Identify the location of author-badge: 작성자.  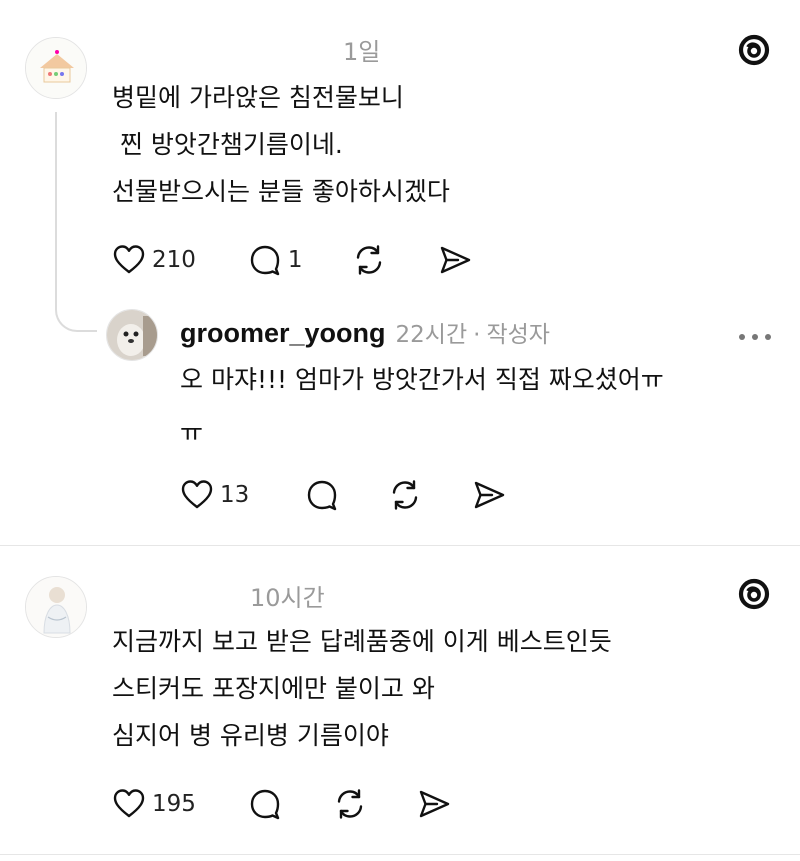
(518, 335).